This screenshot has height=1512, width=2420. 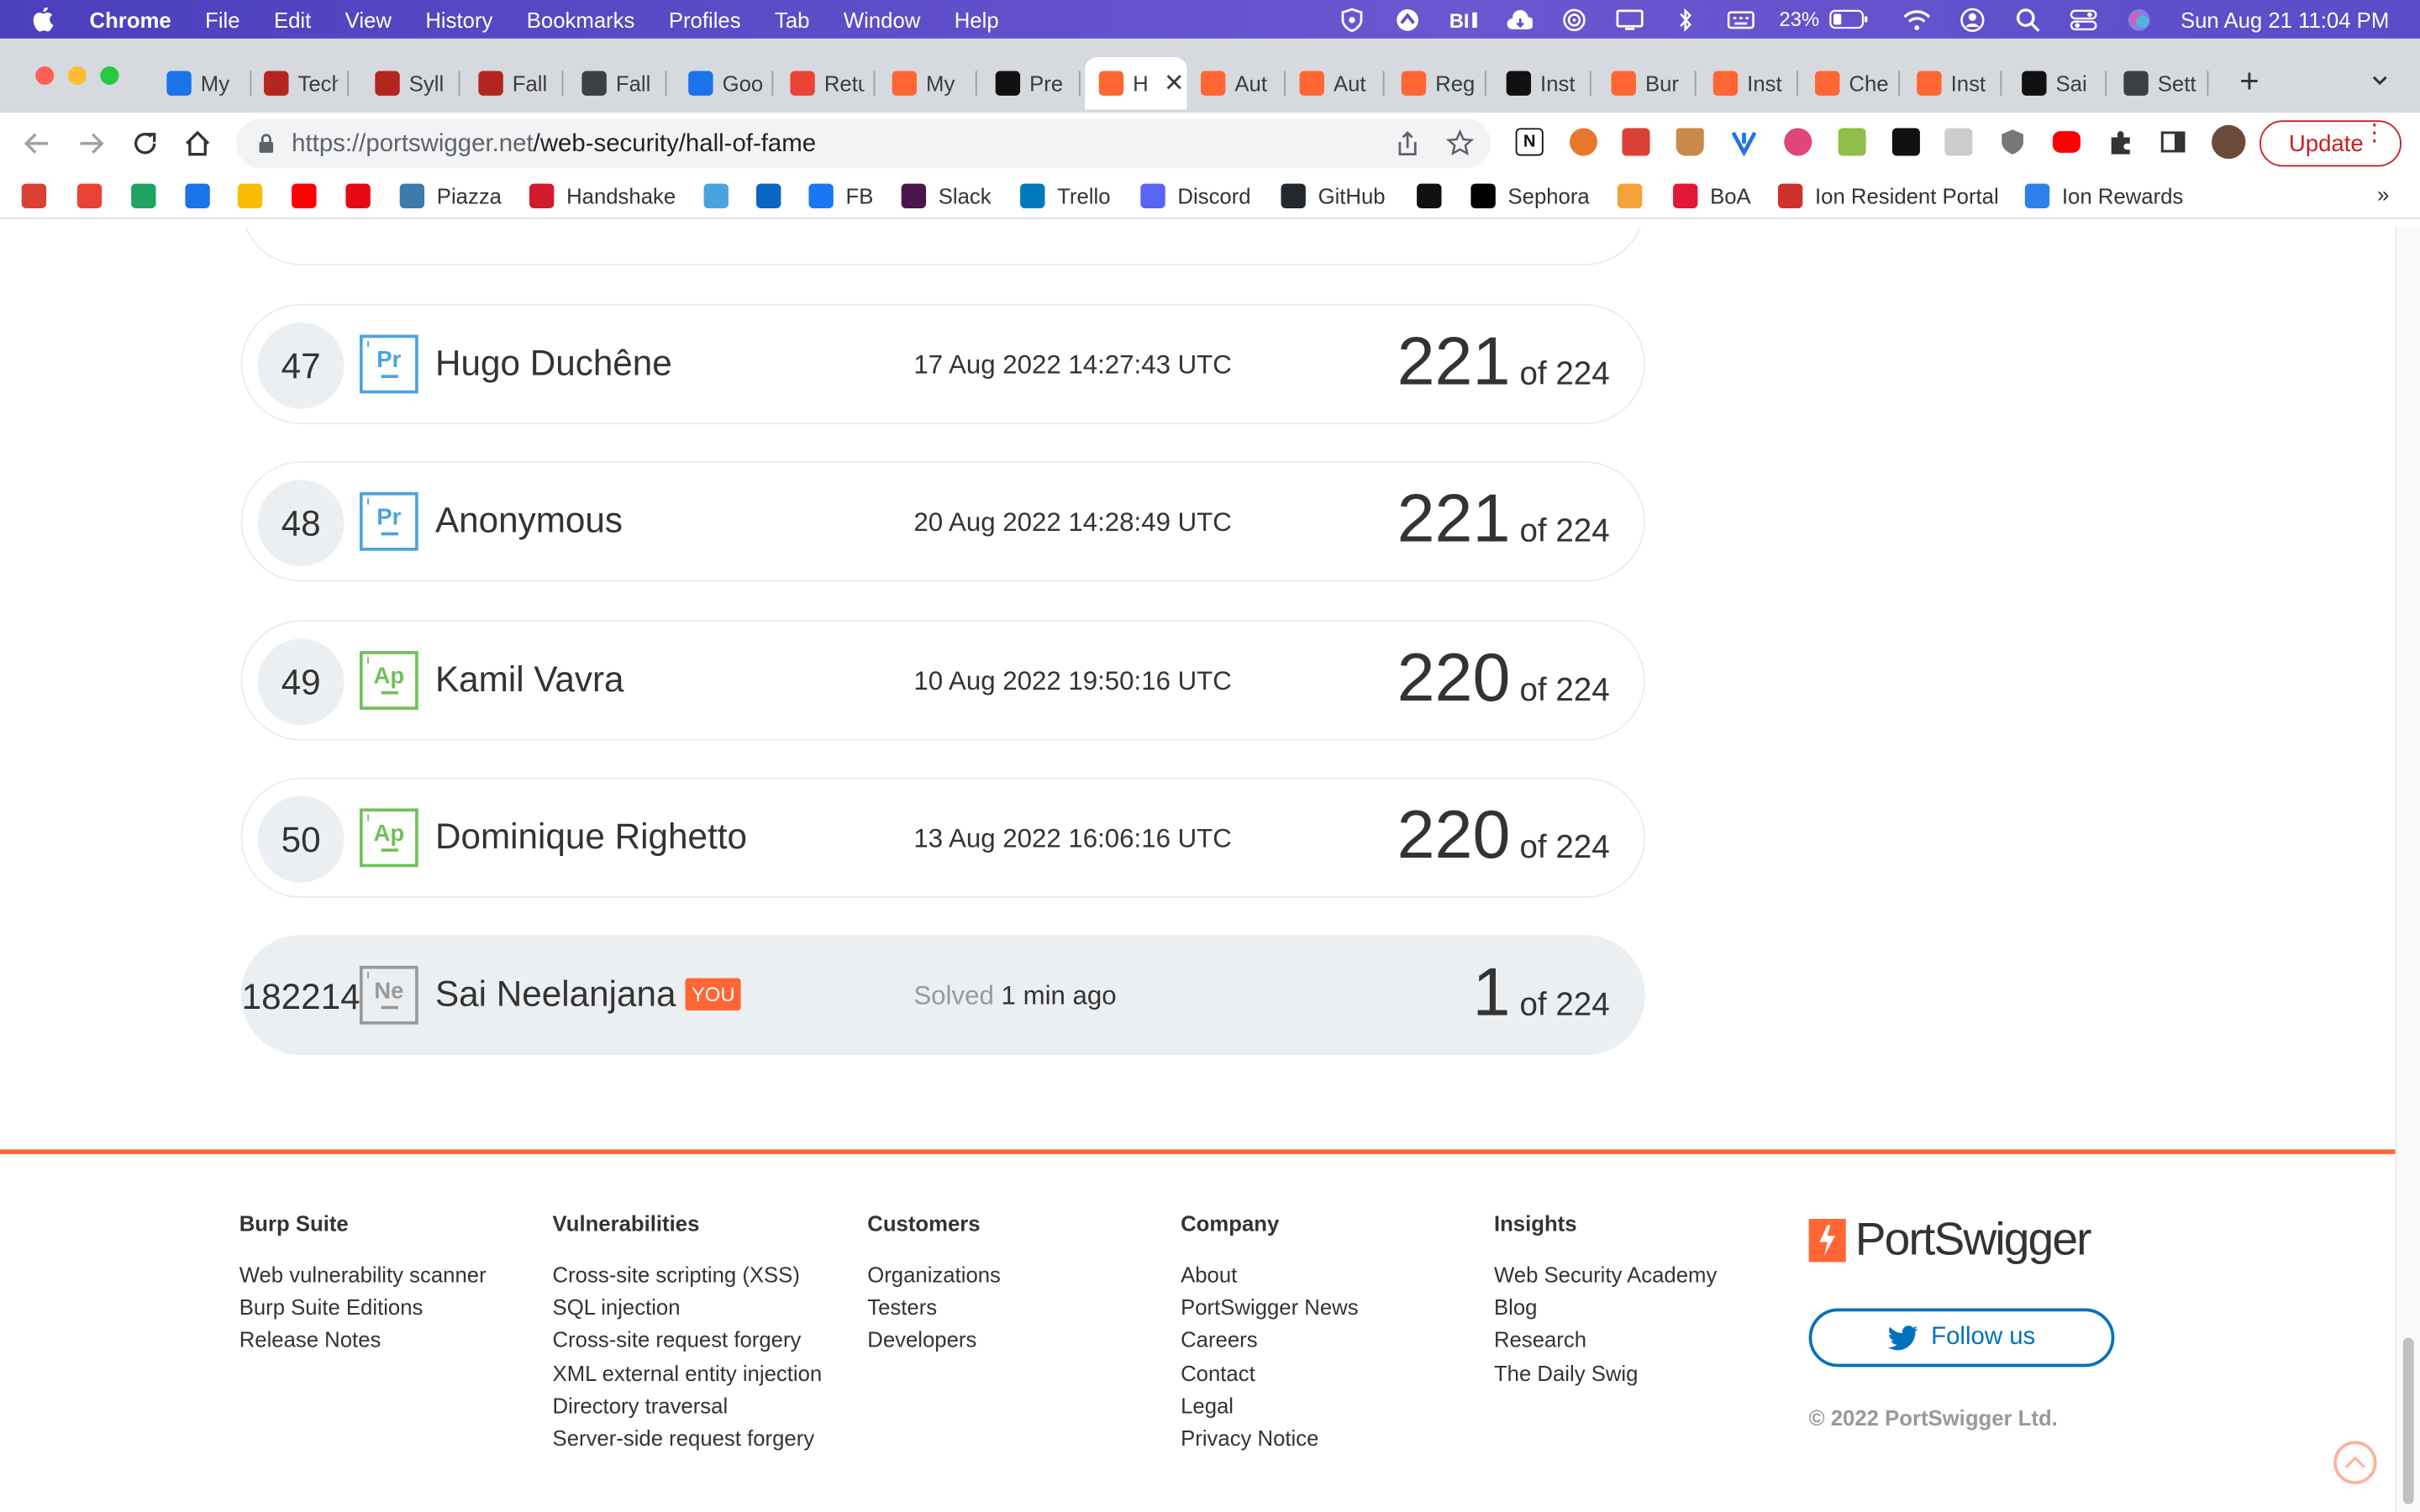 I want to click on bookmark-item: Handshake, so click(x=602, y=196).